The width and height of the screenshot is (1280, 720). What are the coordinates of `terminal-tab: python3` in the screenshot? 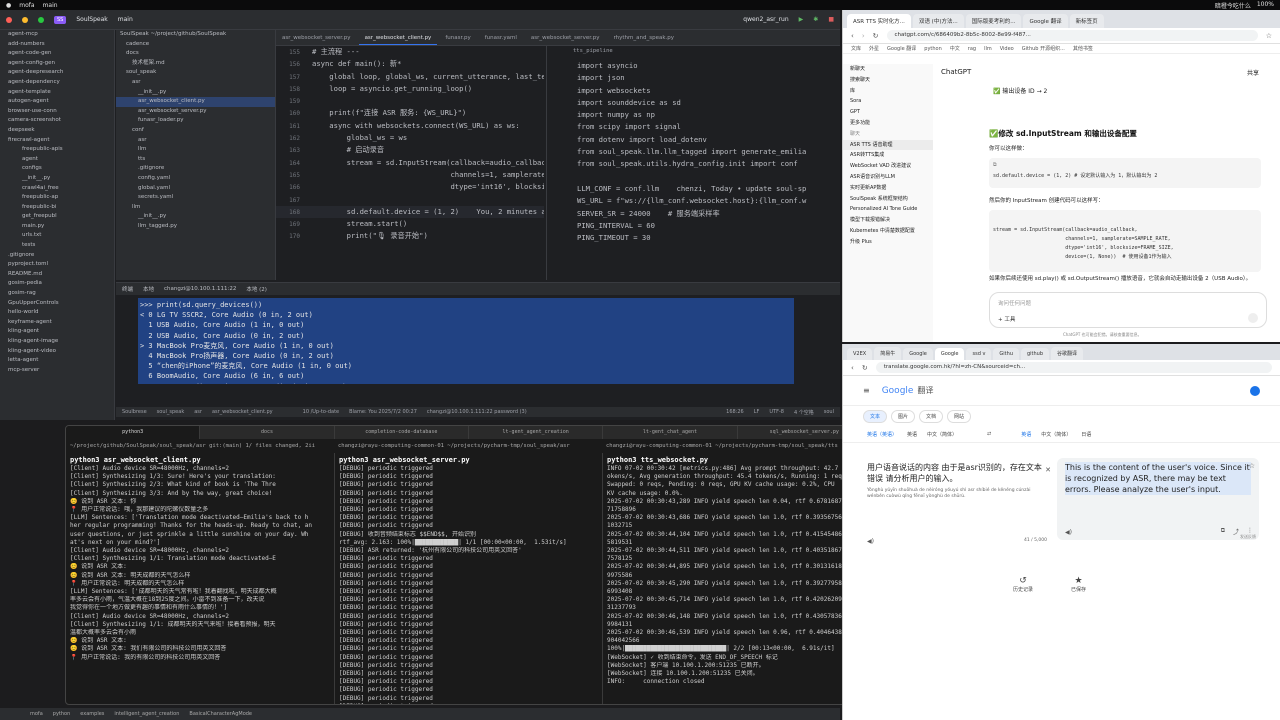 It's located at (133, 432).